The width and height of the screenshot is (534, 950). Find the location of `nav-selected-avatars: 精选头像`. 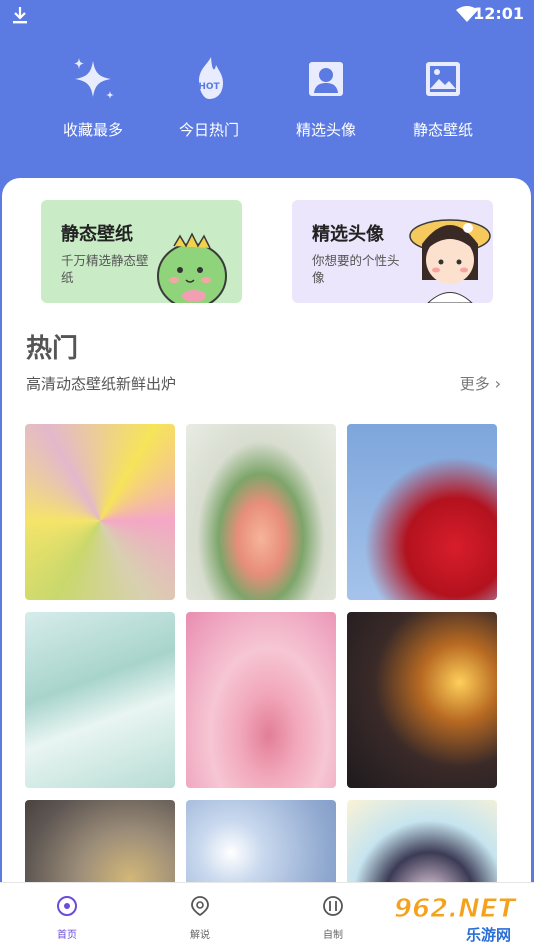

nav-selected-avatars: 精选头像 is located at coordinates (326, 97).